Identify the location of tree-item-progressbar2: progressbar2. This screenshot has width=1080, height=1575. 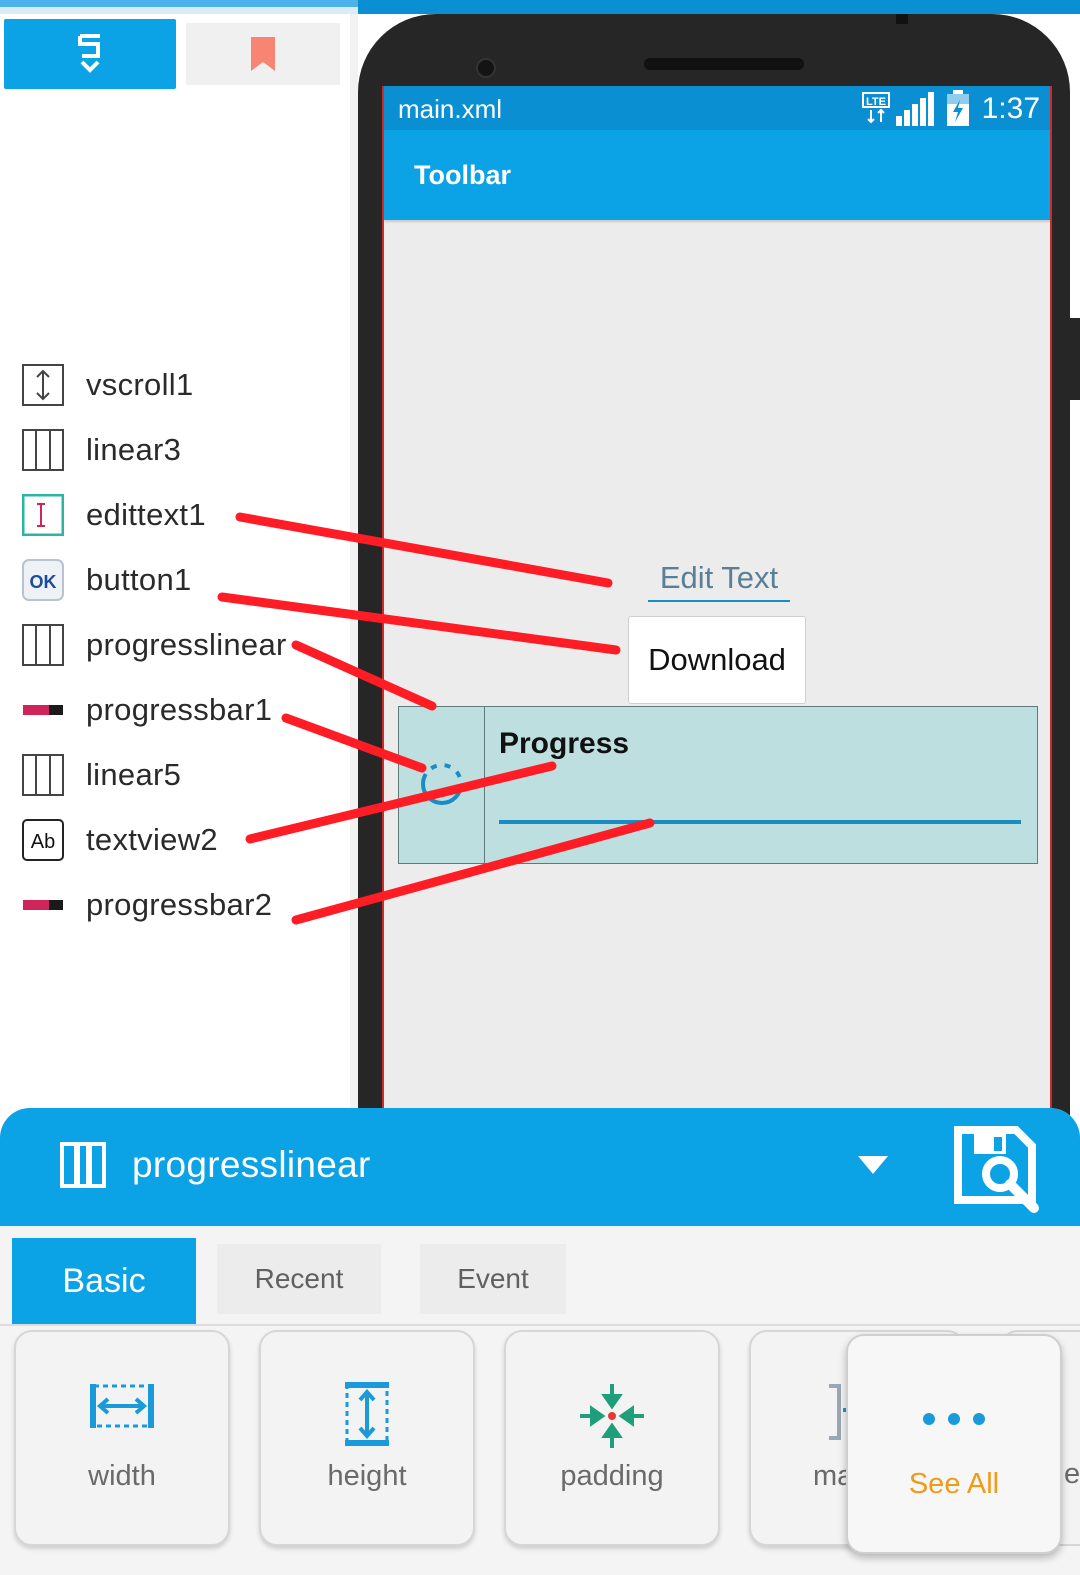
(147, 905).